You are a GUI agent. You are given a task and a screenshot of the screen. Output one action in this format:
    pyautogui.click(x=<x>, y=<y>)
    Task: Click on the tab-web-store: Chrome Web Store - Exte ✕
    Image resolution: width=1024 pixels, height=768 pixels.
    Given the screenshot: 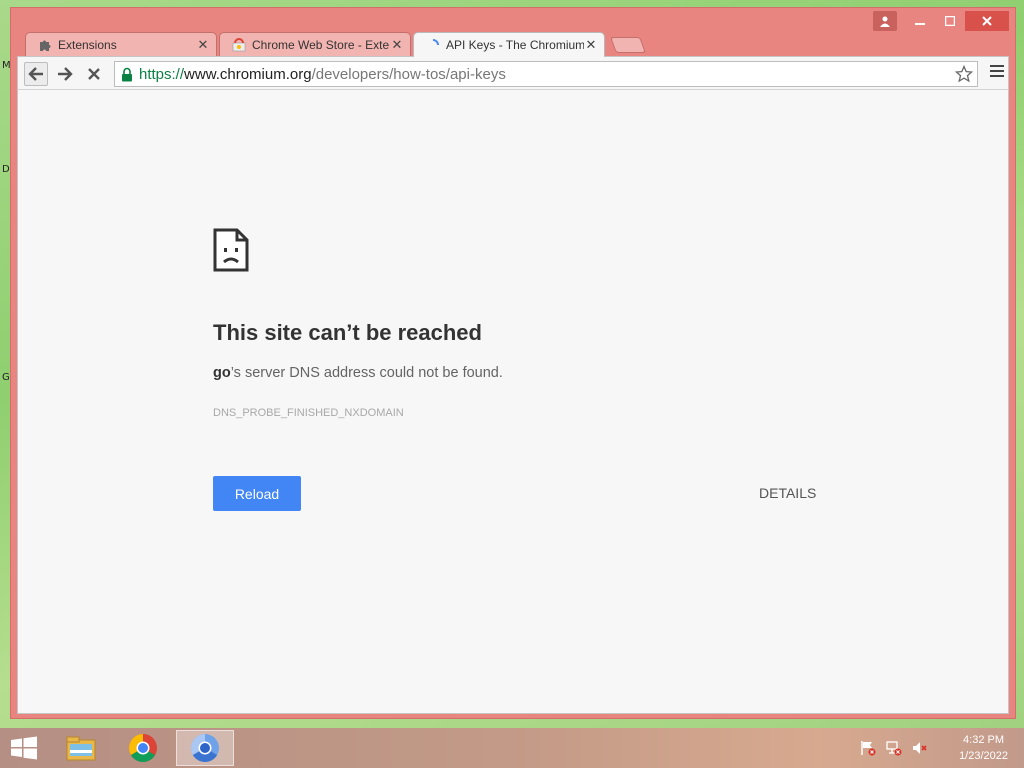 What is the action you would take?
    pyautogui.click(x=315, y=44)
    